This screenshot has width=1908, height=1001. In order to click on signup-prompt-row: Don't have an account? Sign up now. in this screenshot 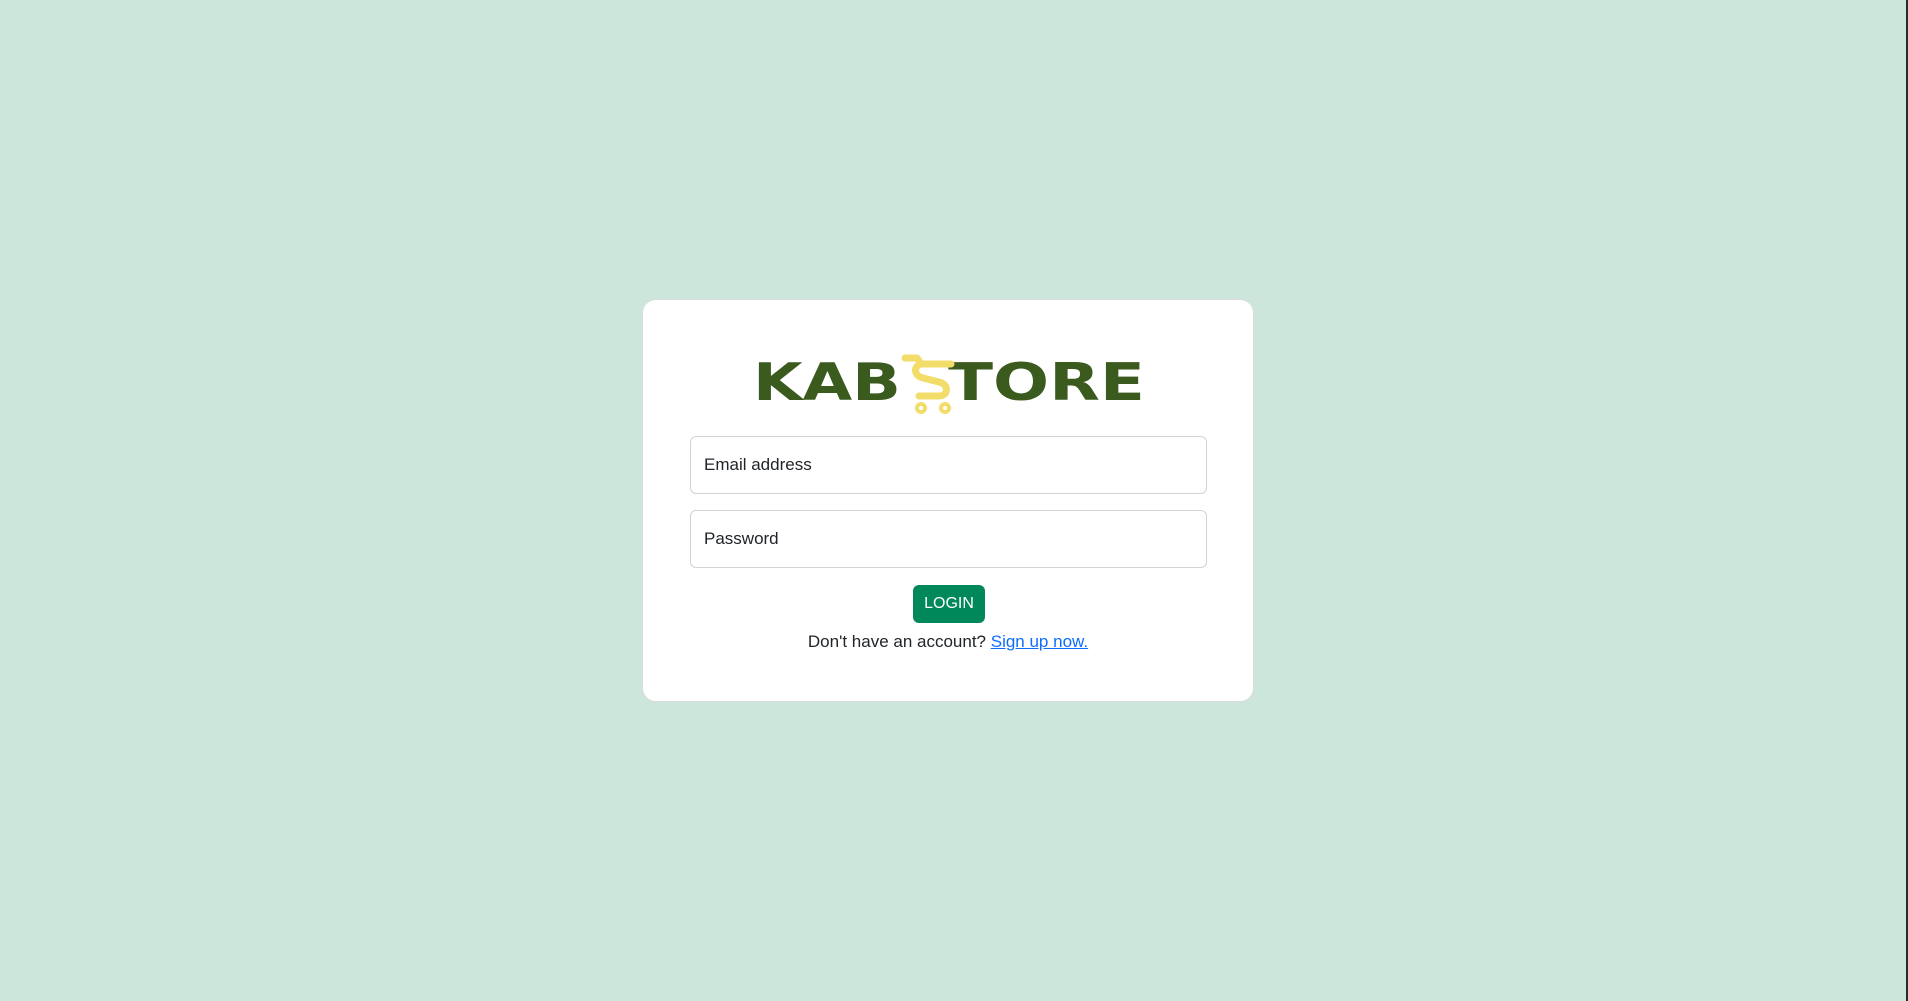, I will do `click(948, 642)`.